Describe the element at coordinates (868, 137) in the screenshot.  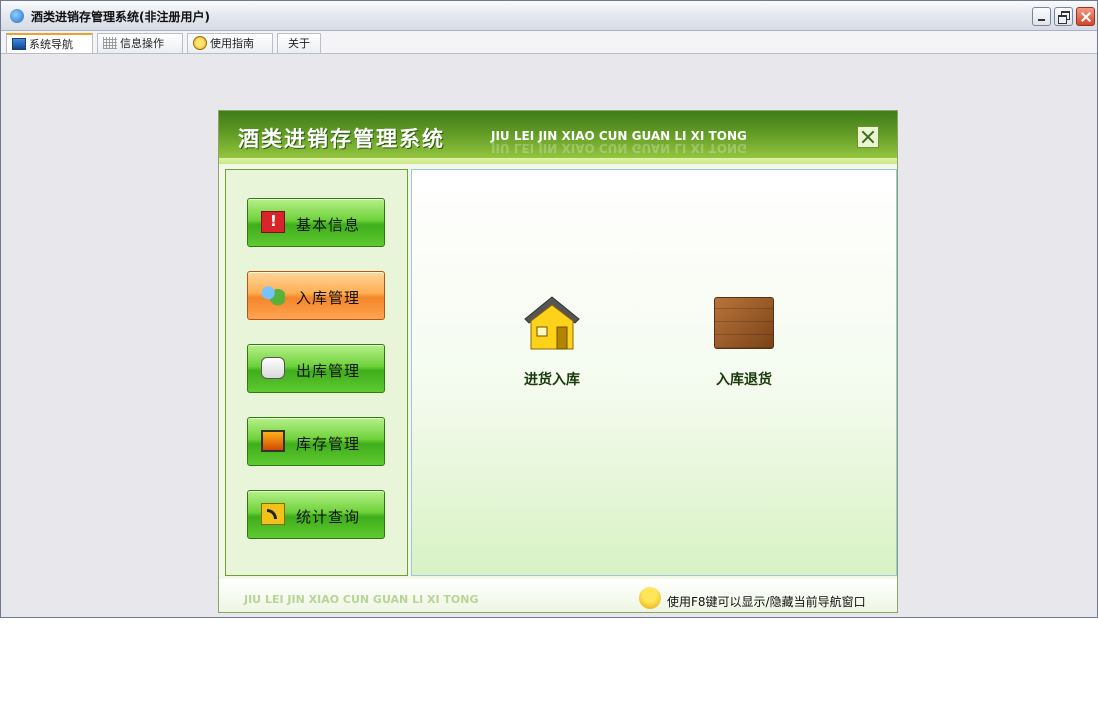
I see `dialog-close-button` at that location.